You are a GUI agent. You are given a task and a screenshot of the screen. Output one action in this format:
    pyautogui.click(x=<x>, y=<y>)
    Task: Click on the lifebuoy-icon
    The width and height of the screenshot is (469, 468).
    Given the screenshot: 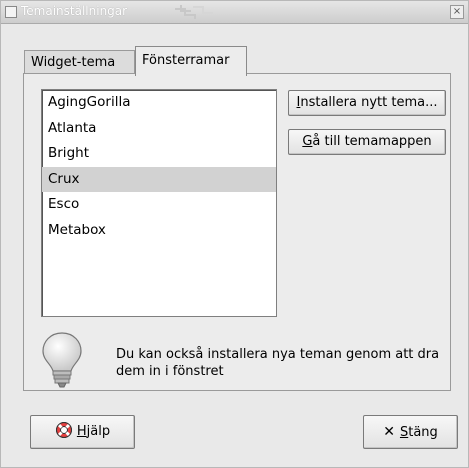 What is the action you would take?
    pyautogui.click(x=63, y=430)
    